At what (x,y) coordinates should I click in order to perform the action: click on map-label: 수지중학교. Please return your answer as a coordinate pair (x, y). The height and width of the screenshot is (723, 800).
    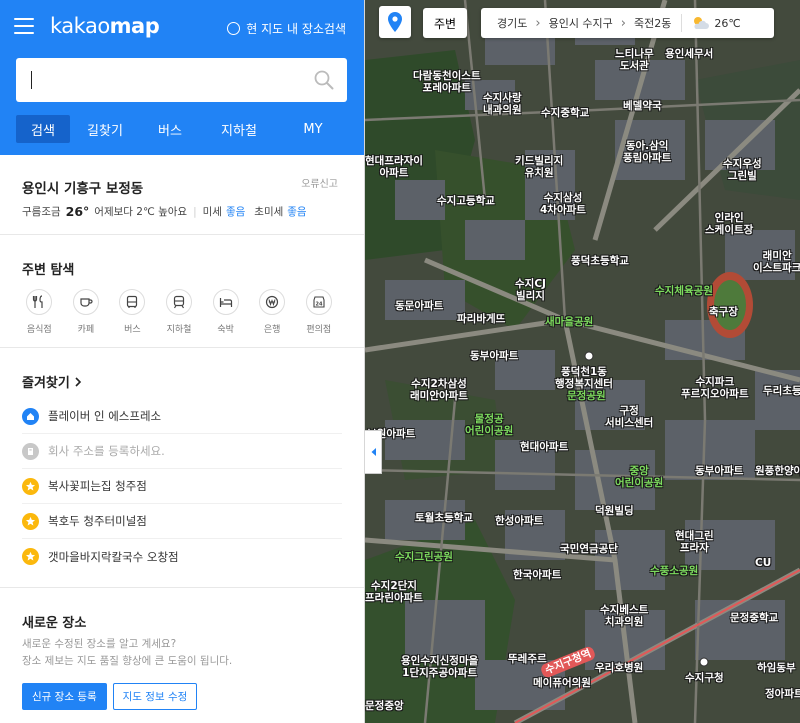
    Looking at the image, I should click on (565, 113).